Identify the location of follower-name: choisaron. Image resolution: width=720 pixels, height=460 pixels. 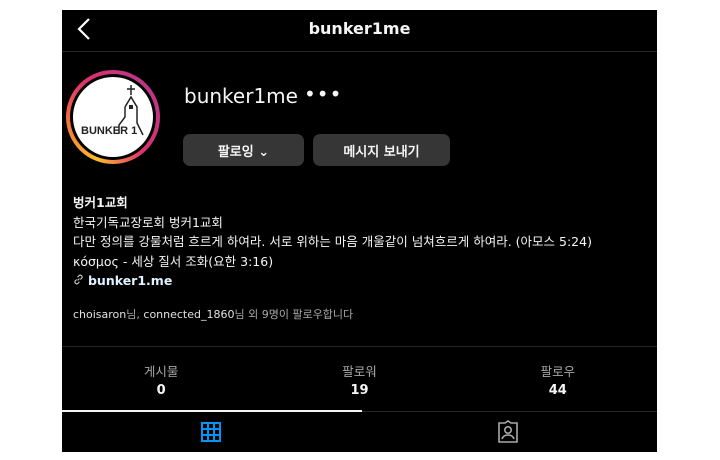
(99, 314).